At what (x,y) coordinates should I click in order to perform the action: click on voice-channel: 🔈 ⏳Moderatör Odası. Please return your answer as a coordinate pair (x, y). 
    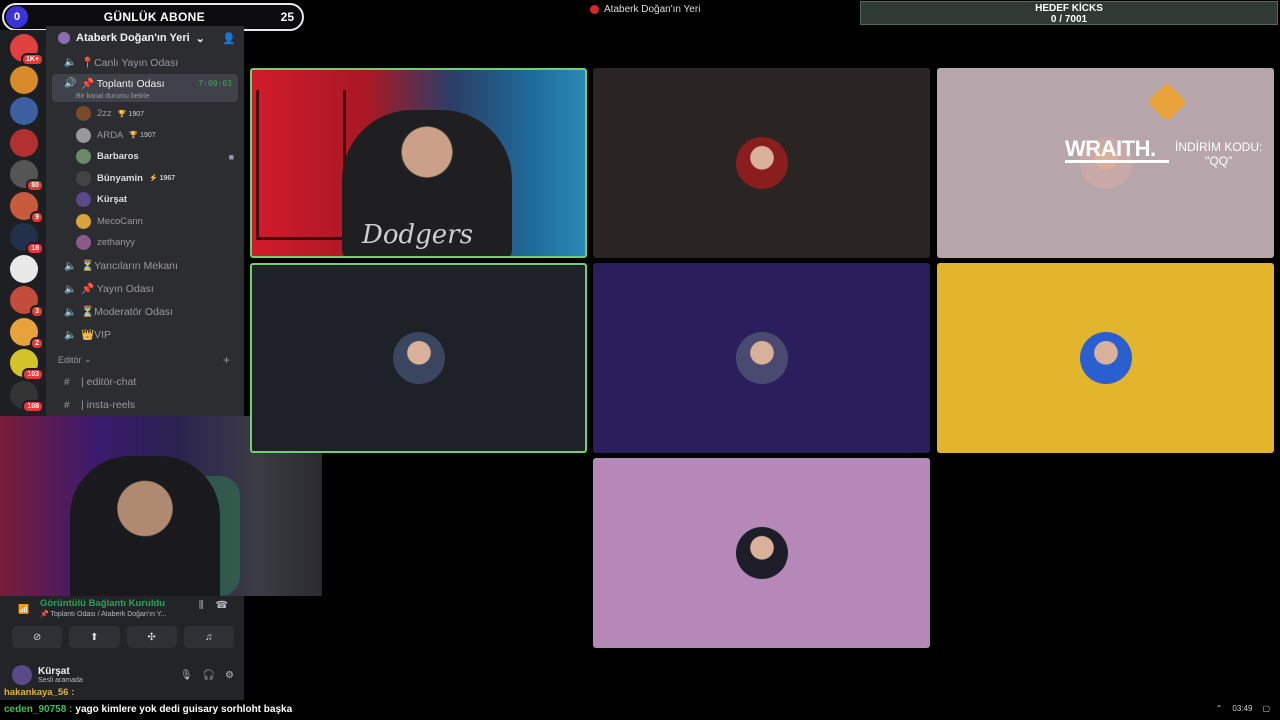
    Looking at the image, I should click on (145, 312).